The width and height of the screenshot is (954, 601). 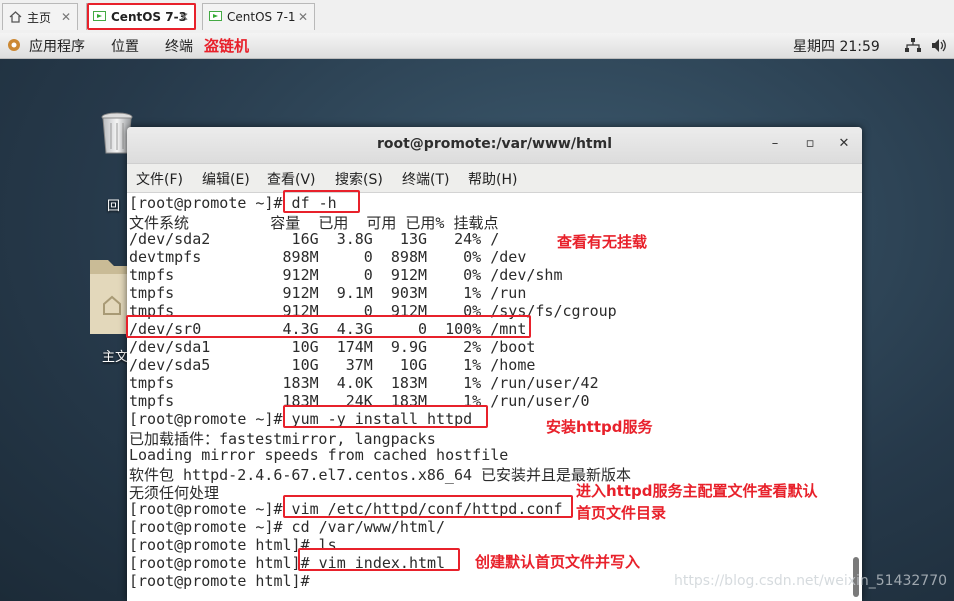 I want to click on watermark: https://blog.csdn.net/weixin_51432770, so click(x=811, y=581).